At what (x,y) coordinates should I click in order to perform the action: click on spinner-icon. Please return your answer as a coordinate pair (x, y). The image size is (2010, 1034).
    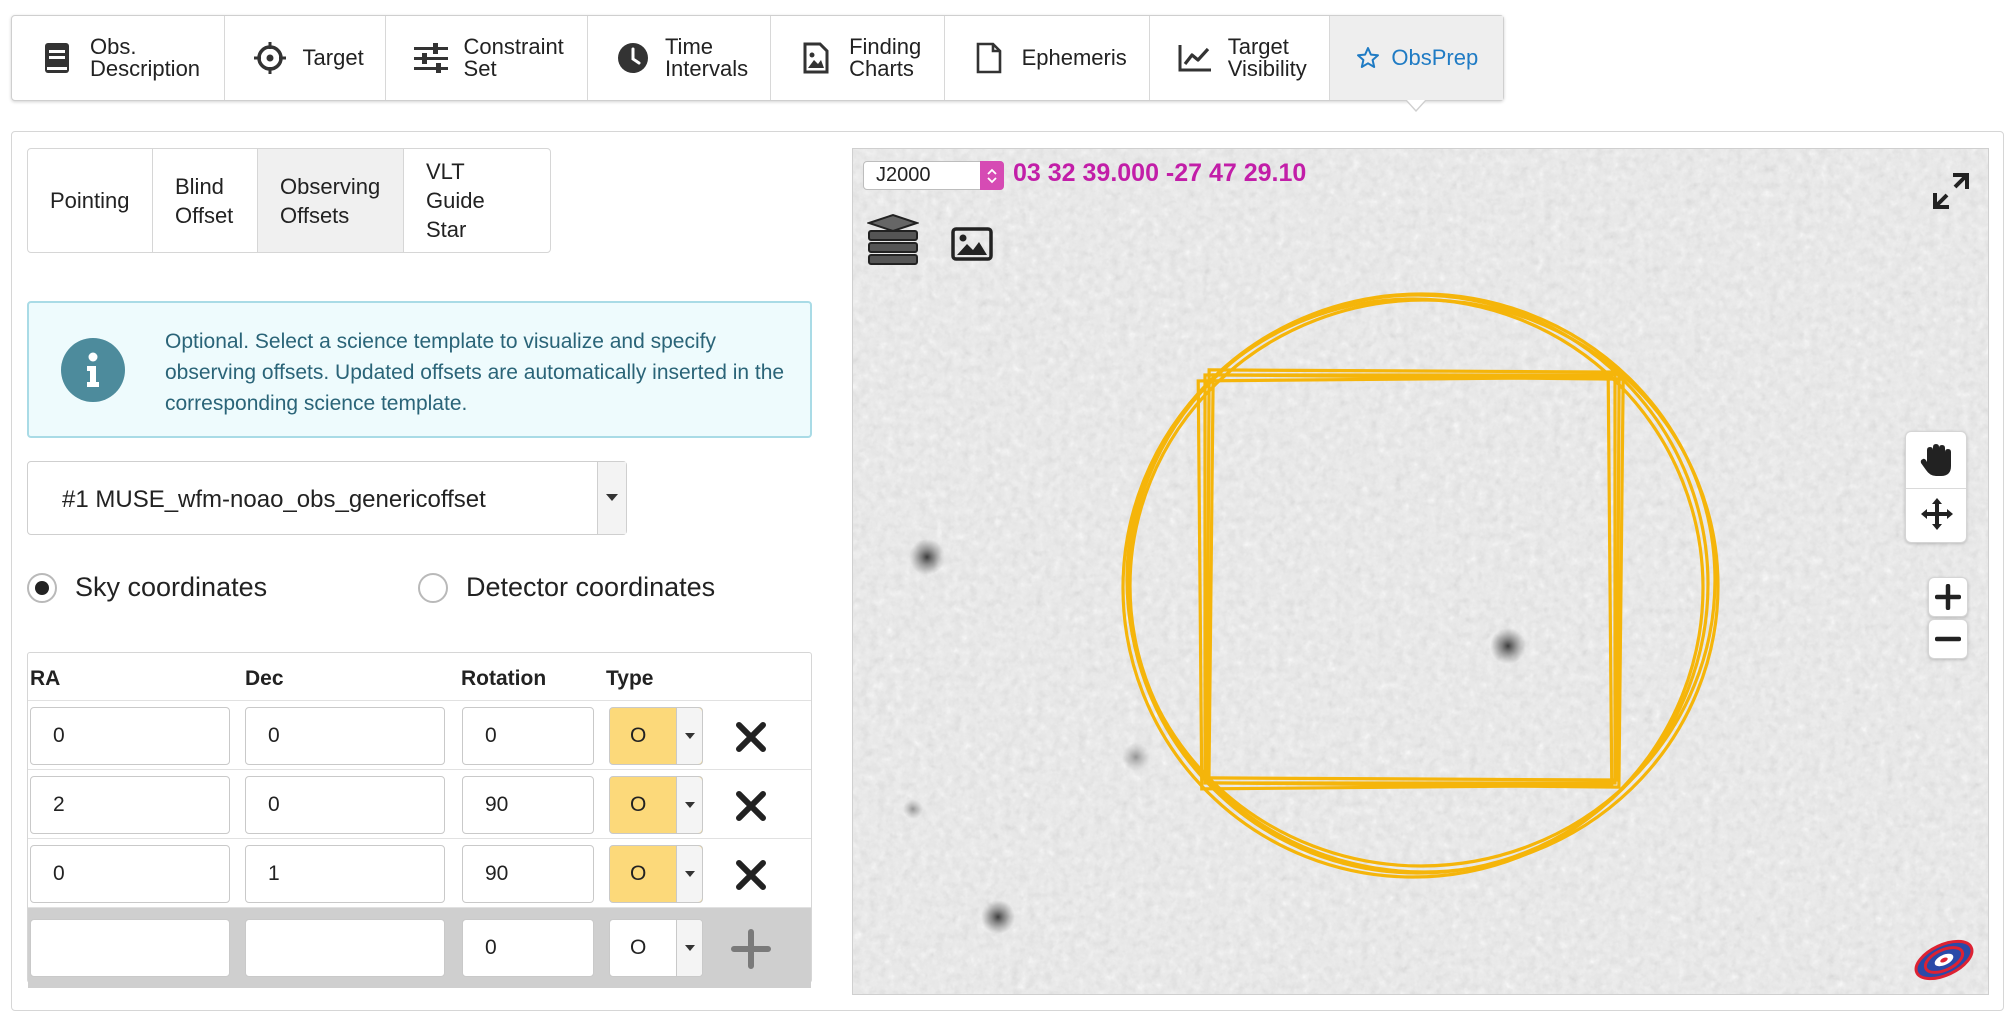
    Looking at the image, I should click on (992, 175).